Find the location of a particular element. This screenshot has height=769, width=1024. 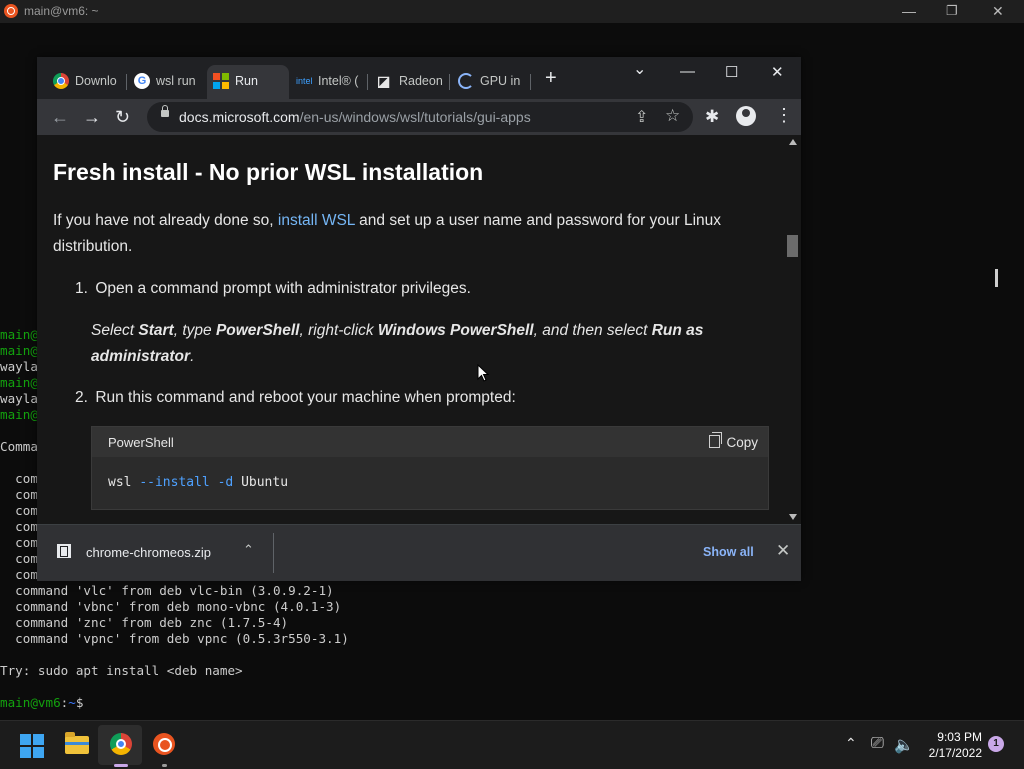

loading-spinner-icon is located at coordinates (466, 81).